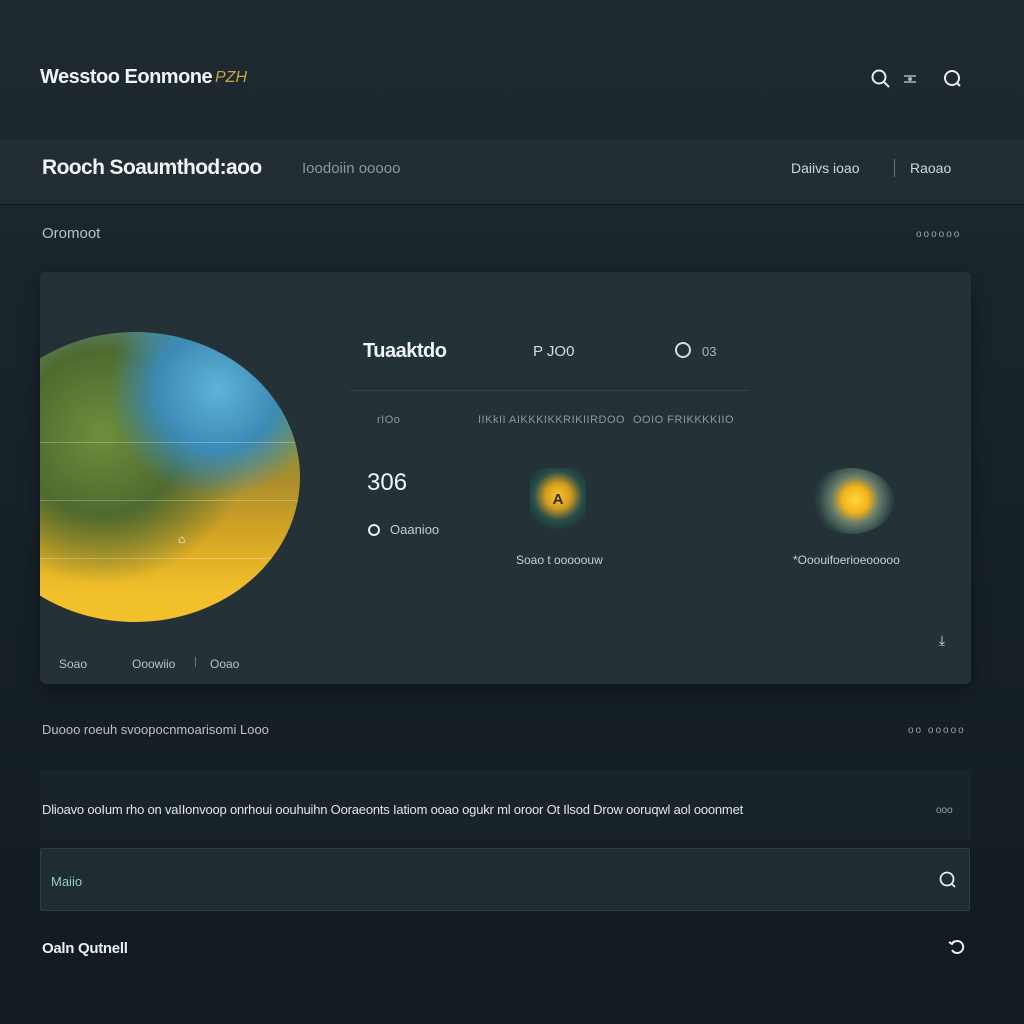 The image size is (1024, 1024). I want to click on overview-meta: oooooo, so click(939, 234).